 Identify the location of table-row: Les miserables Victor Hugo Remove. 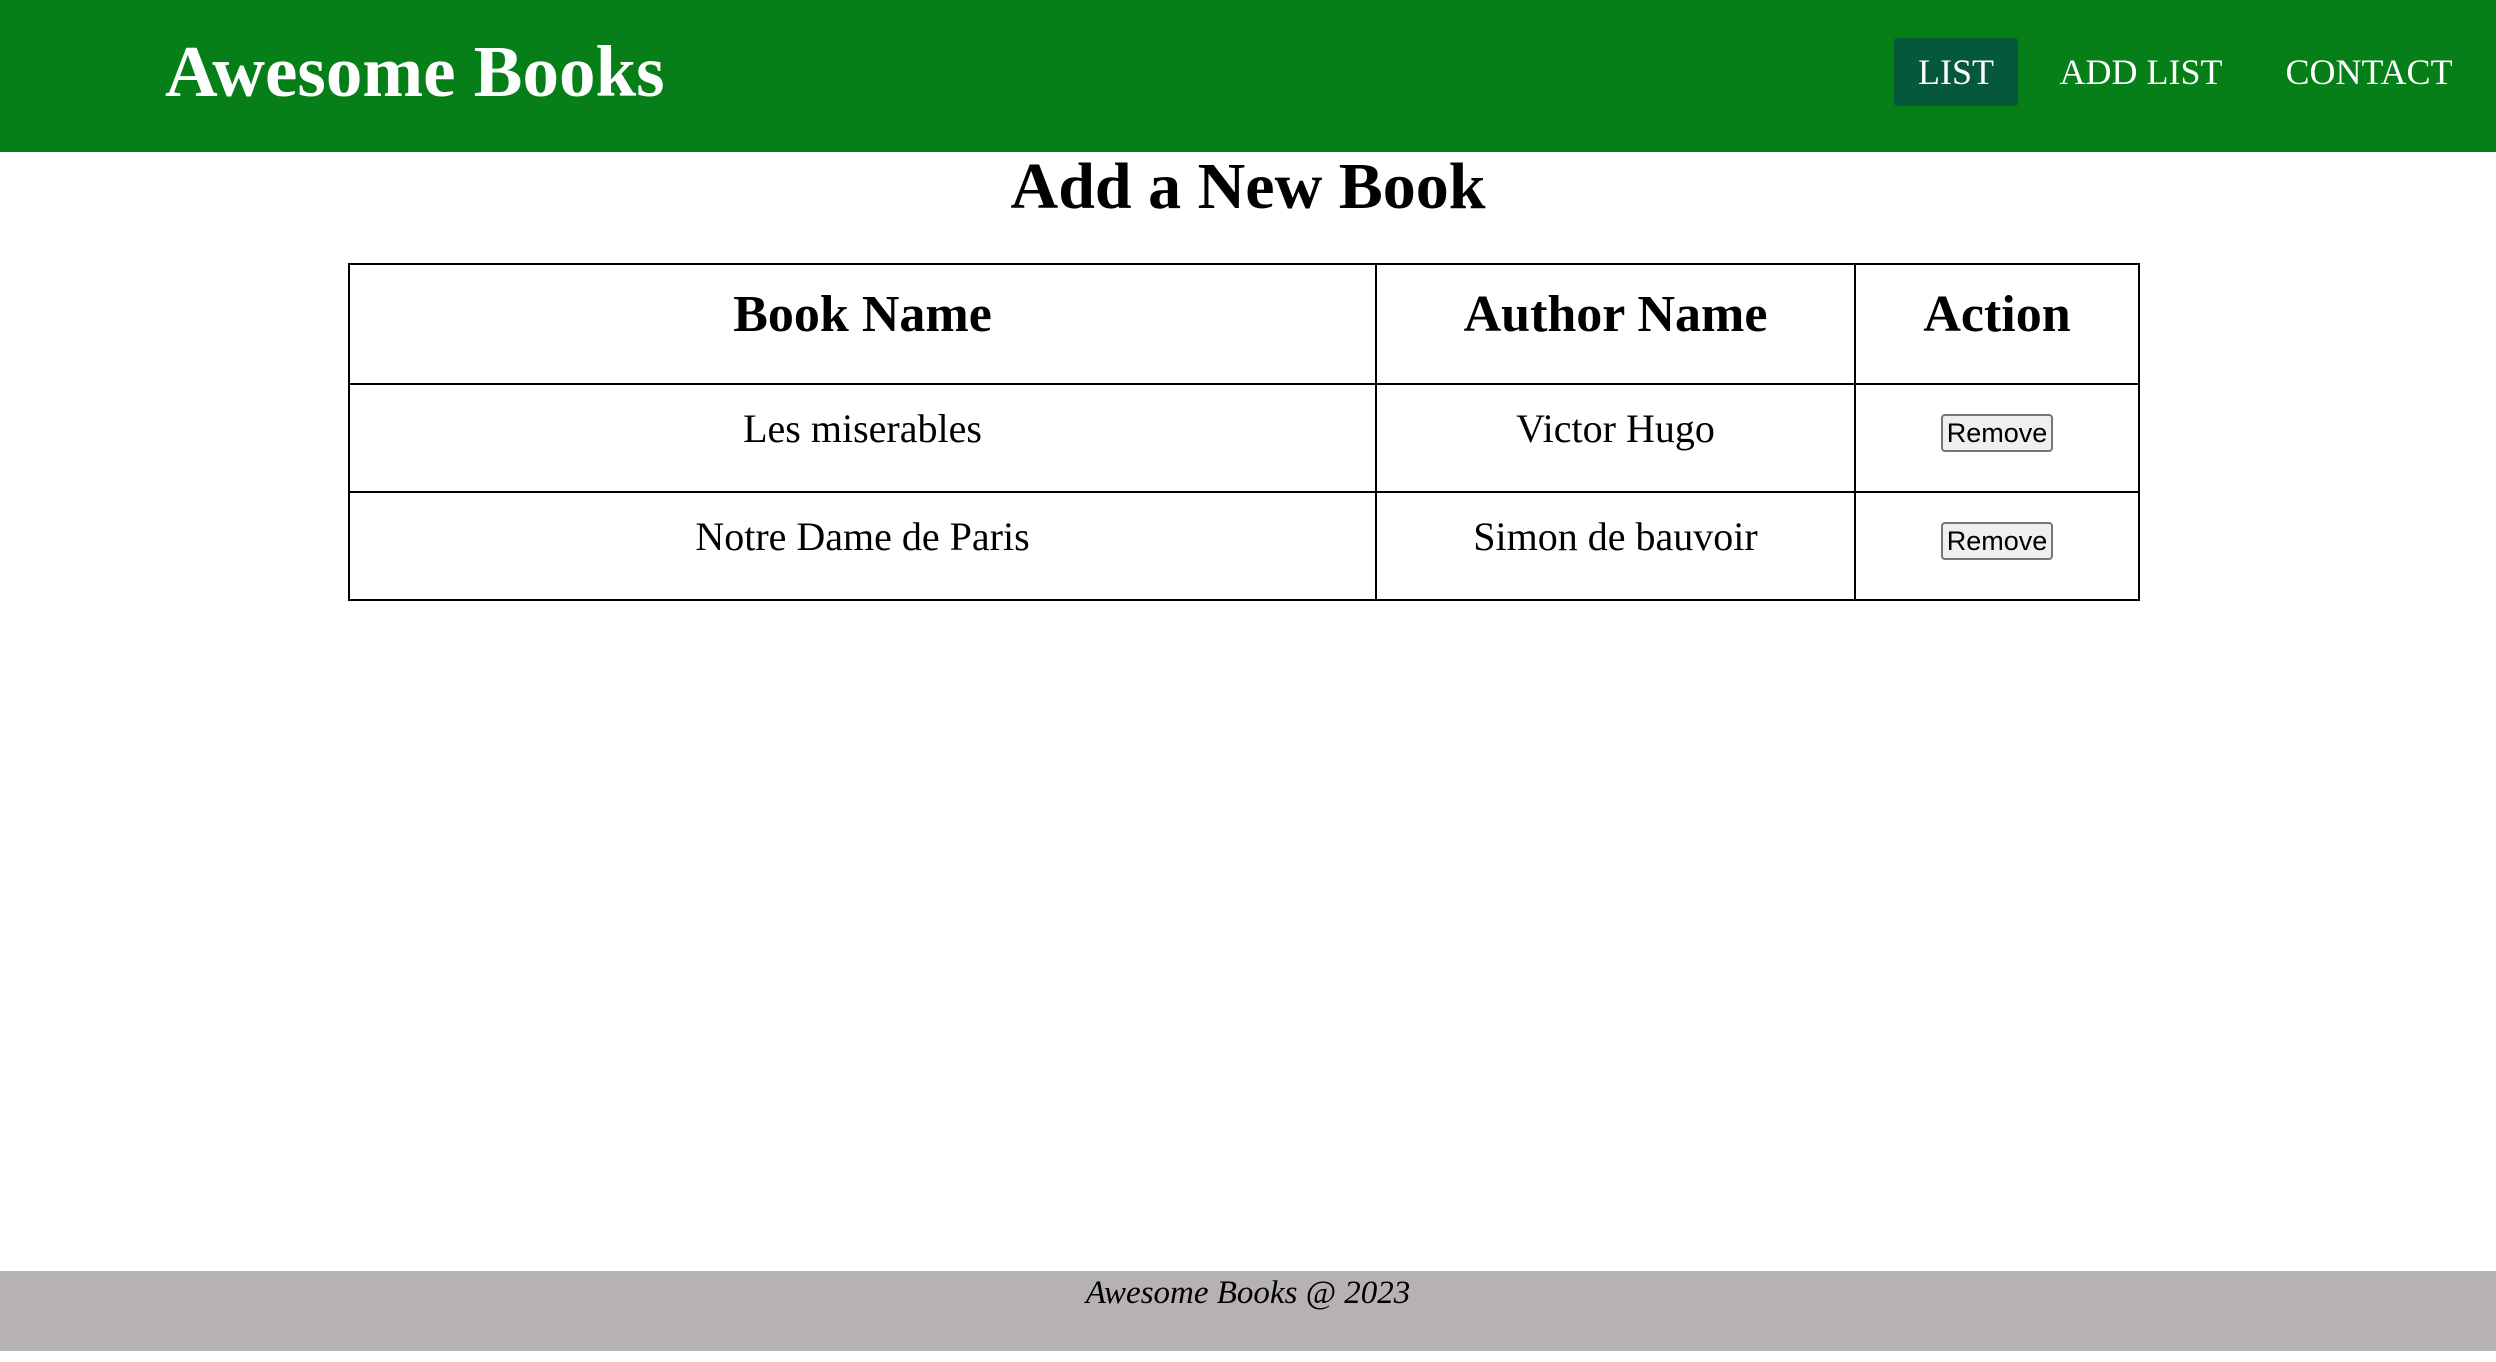
(1244, 438).